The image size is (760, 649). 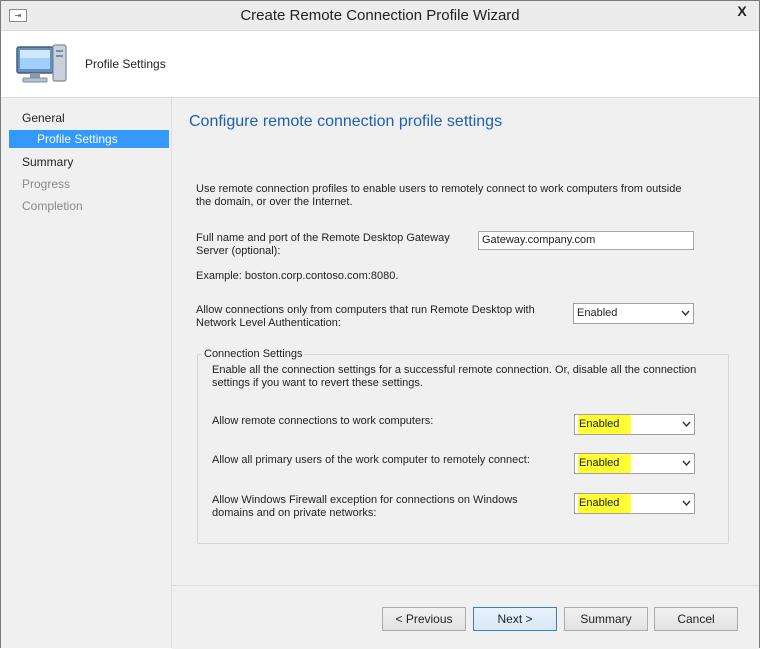 I want to click on summary-button: Summary, so click(x=606, y=619).